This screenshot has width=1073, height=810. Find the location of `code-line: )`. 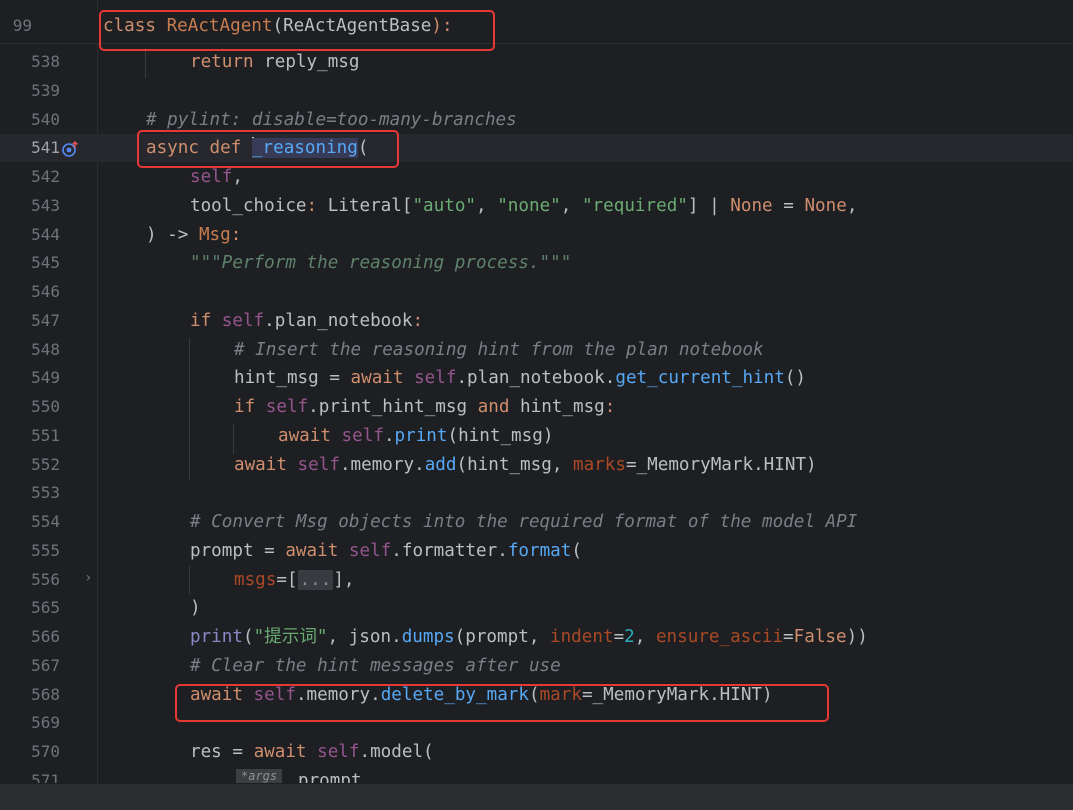

code-line: ) is located at coordinates (195, 608).